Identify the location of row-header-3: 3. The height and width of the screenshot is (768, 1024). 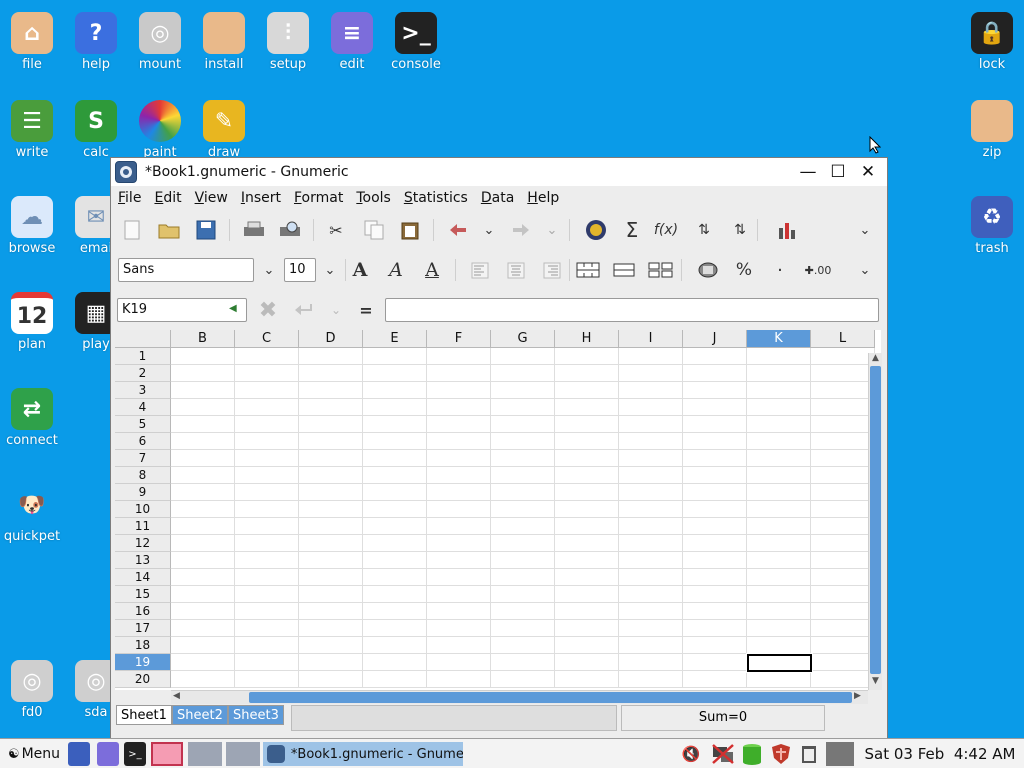
(143, 390).